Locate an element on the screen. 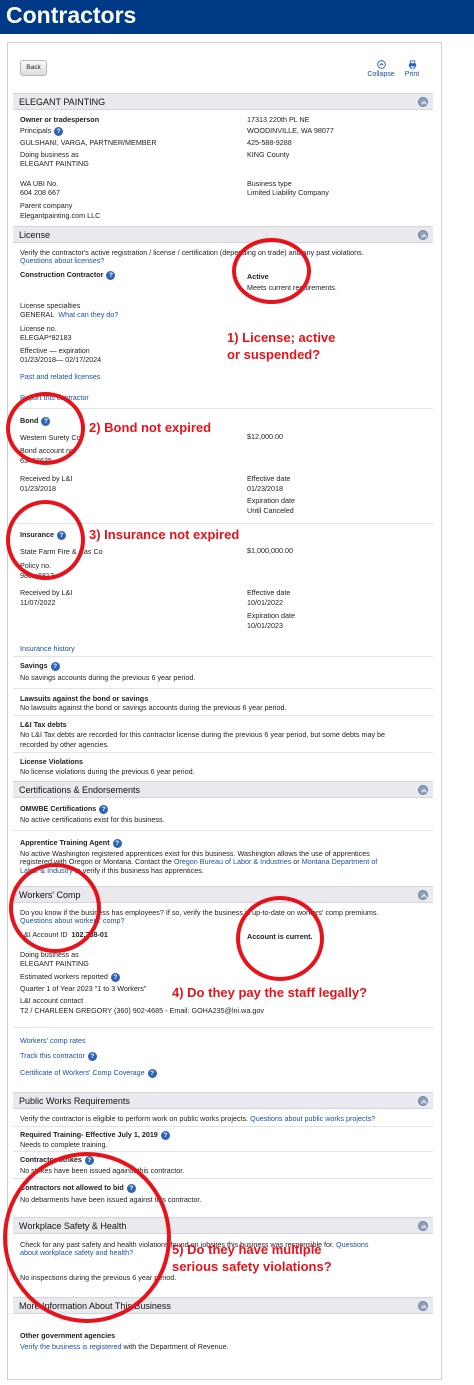  savings-heading-text: Savings is located at coordinates (34, 665).